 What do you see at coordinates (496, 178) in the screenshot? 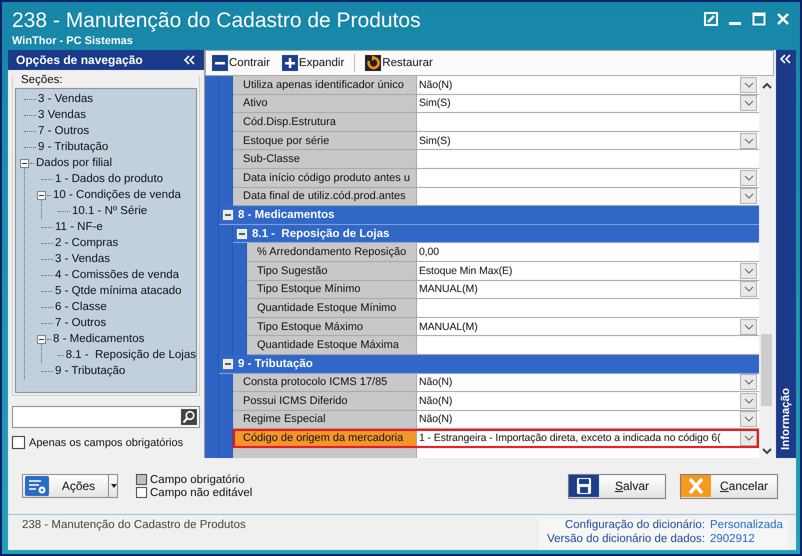
I see `property-row: Data início código produto antes u` at bounding box center [496, 178].